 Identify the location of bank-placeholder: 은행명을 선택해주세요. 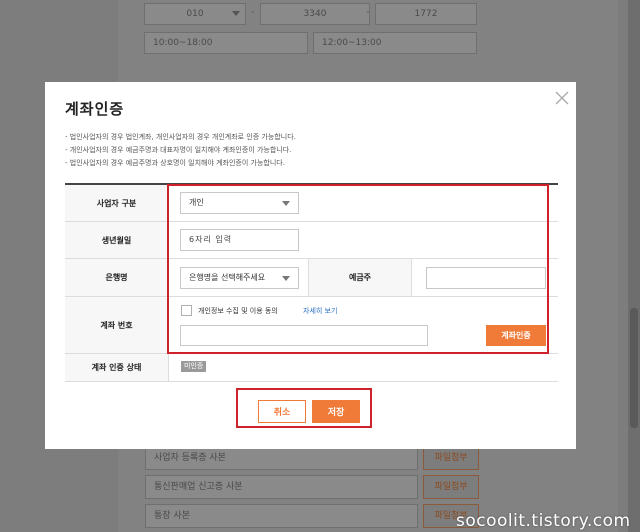
(227, 277).